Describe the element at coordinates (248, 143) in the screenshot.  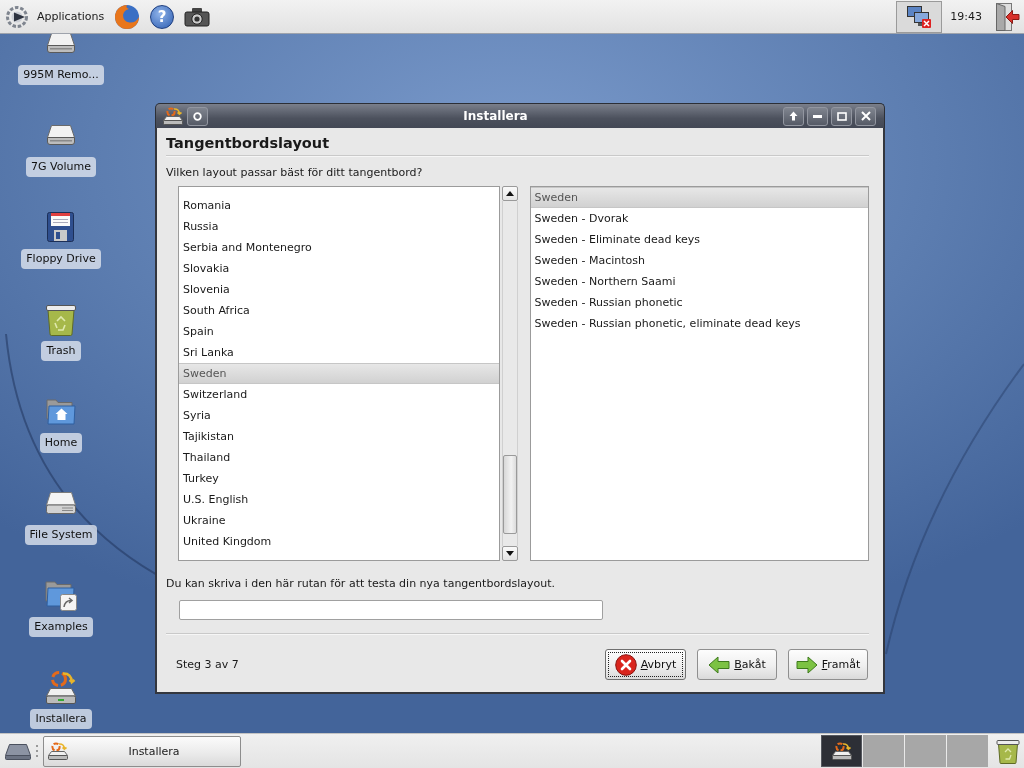
I see `page-heading: Tangentbordslayout` at that location.